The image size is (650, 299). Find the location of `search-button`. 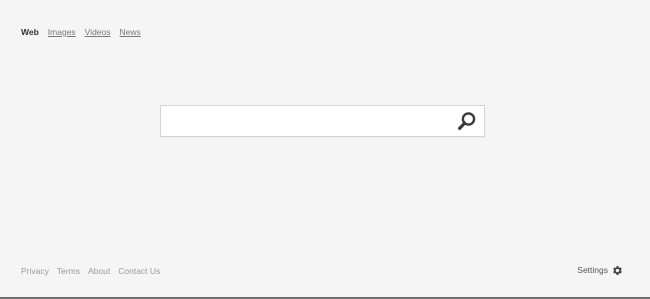

search-button is located at coordinates (467, 121).